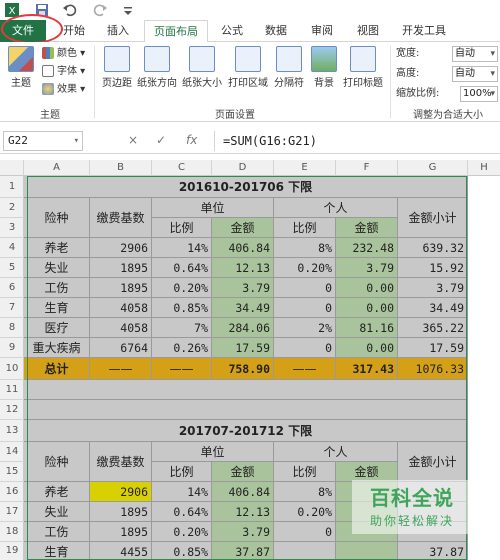 The height and width of the screenshot is (560, 500). What do you see at coordinates (12, 452) in the screenshot?
I see `row-header: 14` at bounding box center [12, 452].